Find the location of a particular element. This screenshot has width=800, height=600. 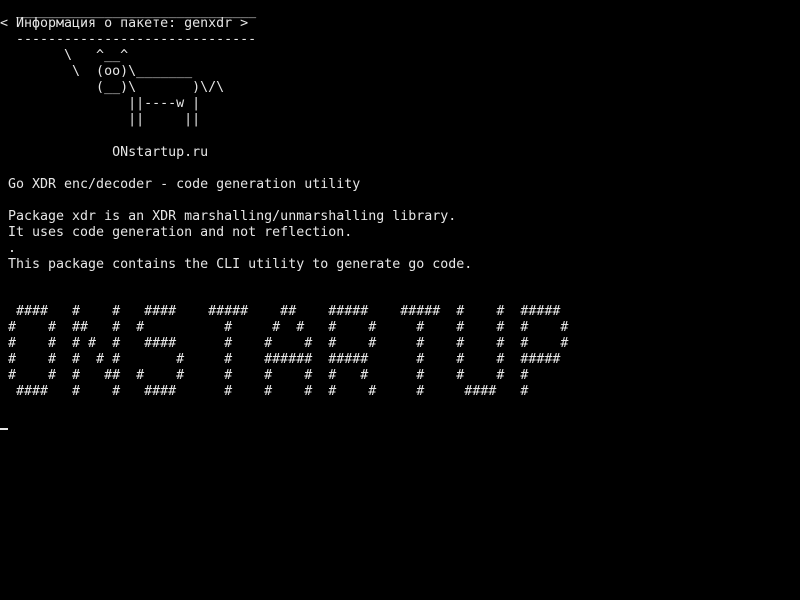

ascii-banner-line: # # # ## # # # # # # # # # # # is located at coordinates (268, 375).